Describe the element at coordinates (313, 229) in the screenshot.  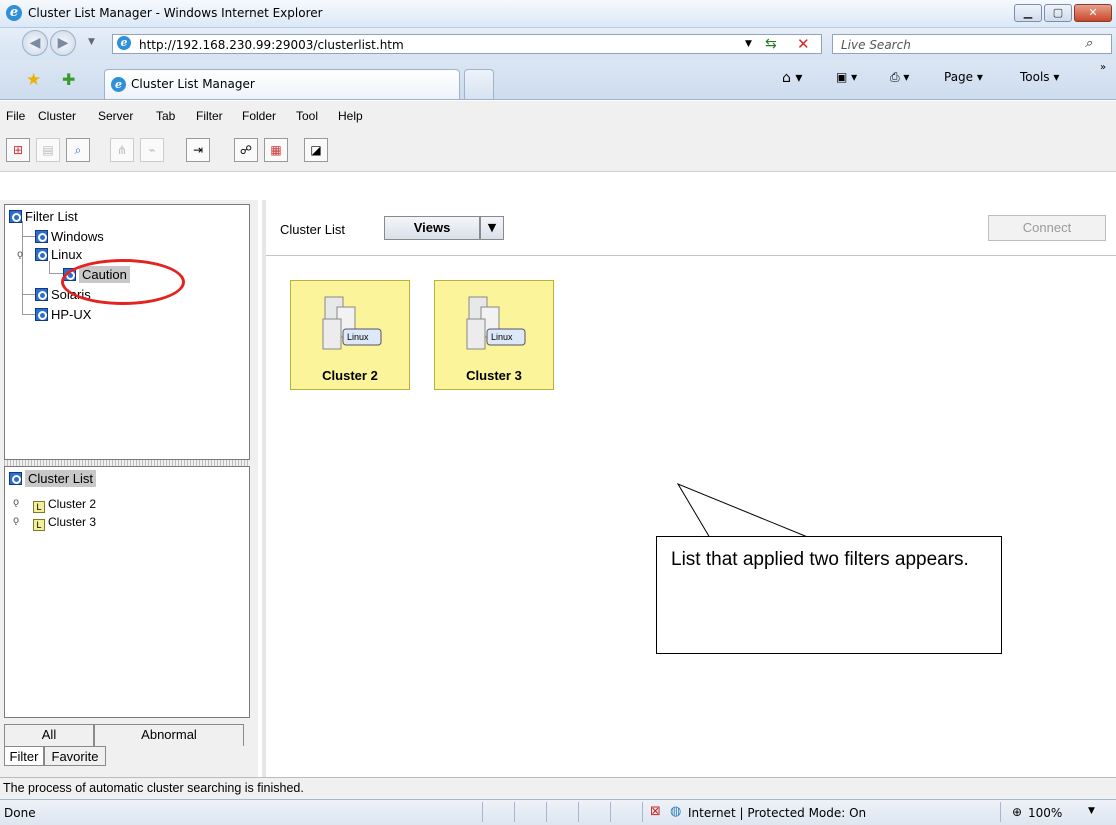
I see `cluster-list-label: Cluster List` at that location.